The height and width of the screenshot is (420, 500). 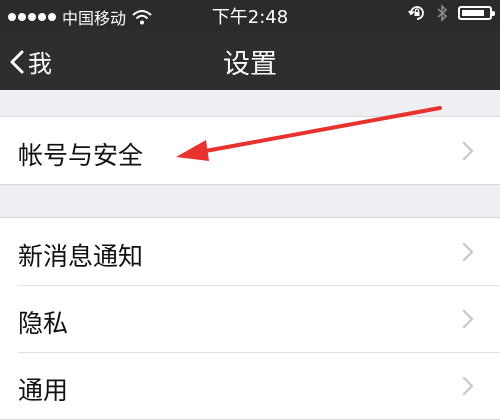 I want to click on chevron-left-icon, so click(x=17, y=61).